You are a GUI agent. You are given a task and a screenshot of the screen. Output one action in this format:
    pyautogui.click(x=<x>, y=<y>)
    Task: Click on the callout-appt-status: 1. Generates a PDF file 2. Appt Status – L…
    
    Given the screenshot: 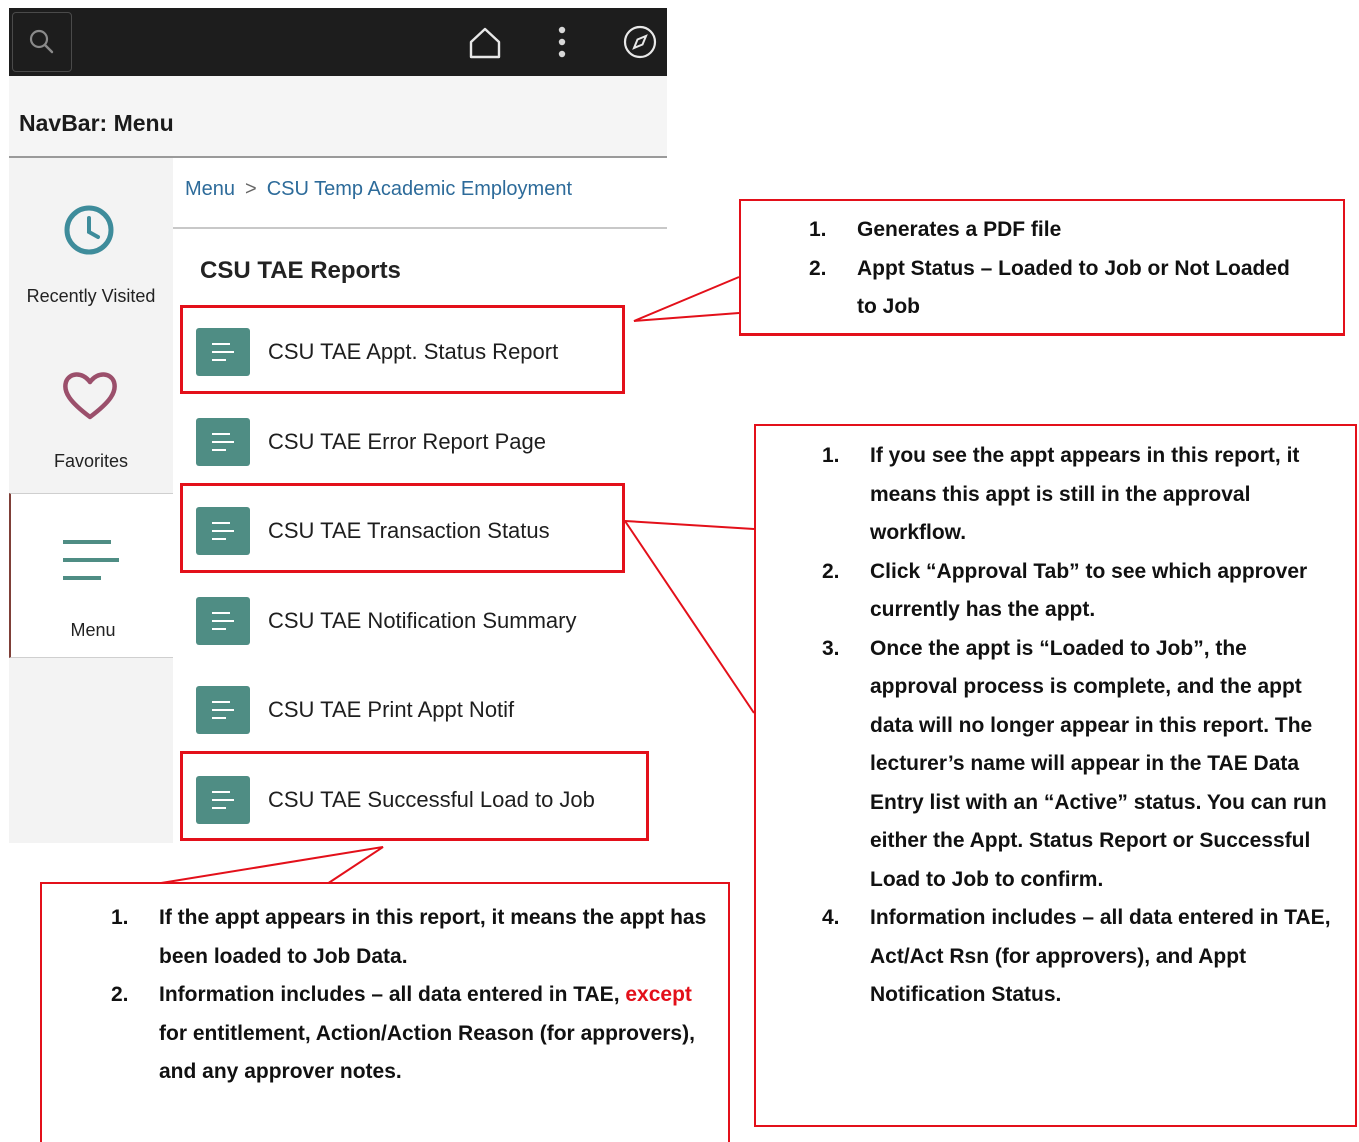 What is the action you would take?
    pyautogui.click(x=1042, y=267)
    